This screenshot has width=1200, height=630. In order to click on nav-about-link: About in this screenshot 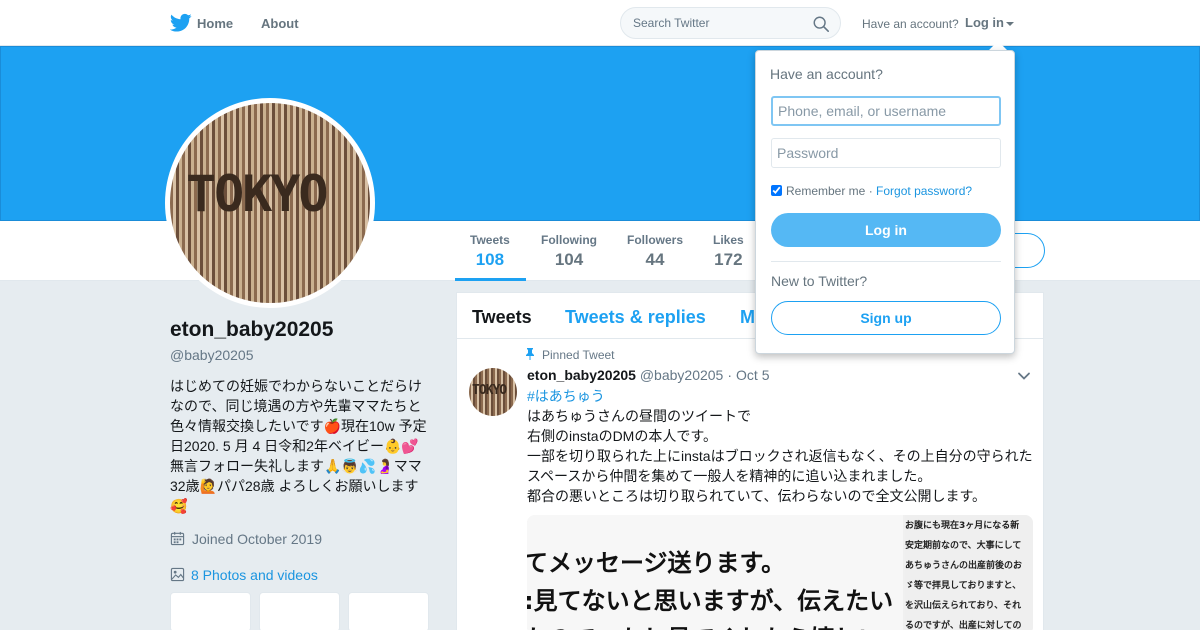, I will do `click(280, 23)`.